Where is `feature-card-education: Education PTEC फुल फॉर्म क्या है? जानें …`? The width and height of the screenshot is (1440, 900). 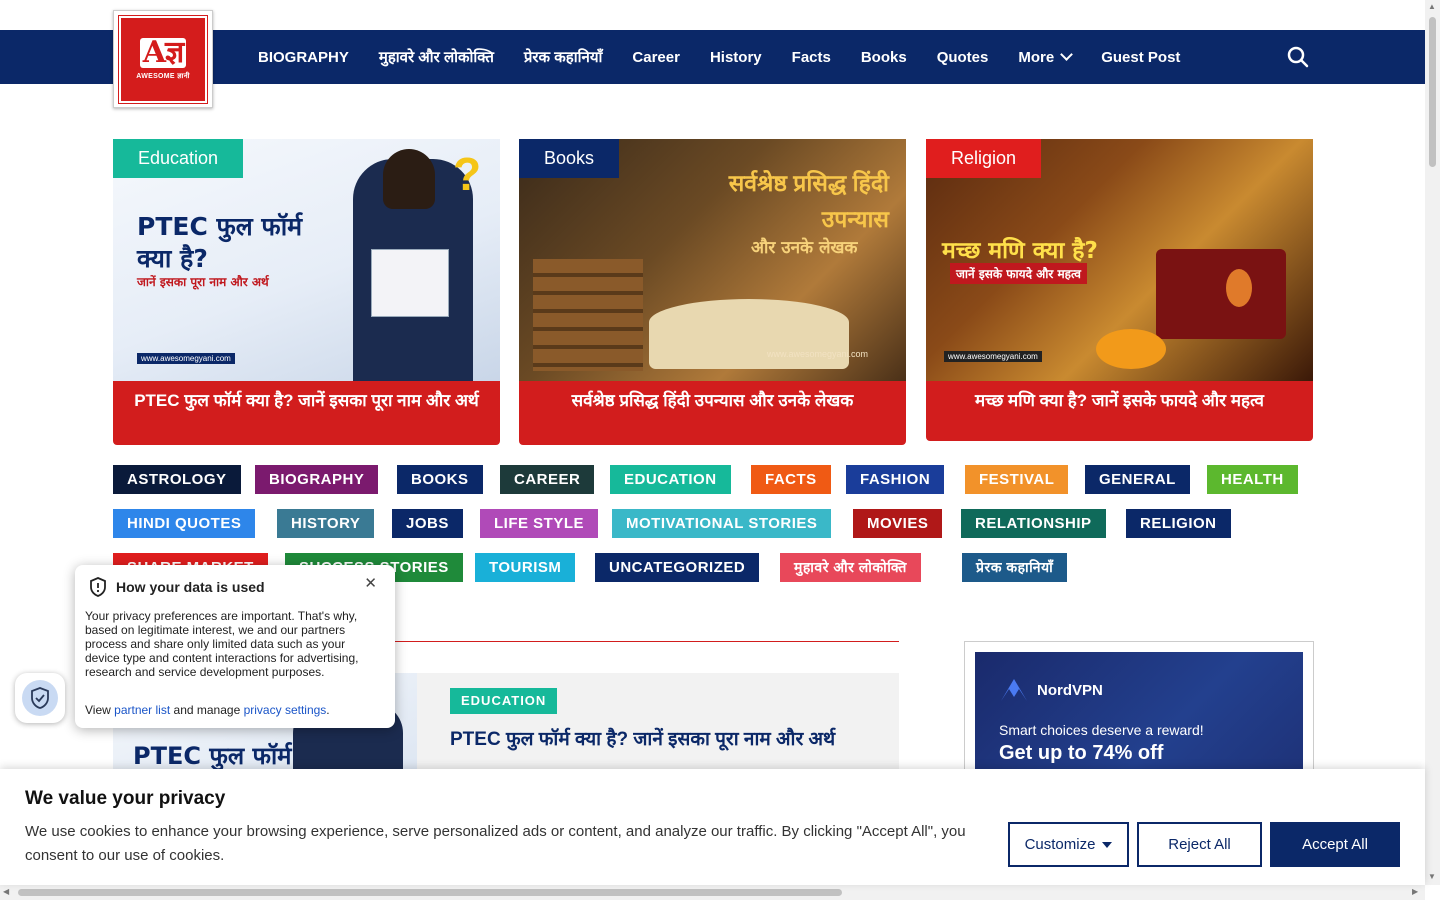 feature-card-education: Education PTEC फुल फॉर्म क्या है? जानें … is located at coordinates (306, 292).